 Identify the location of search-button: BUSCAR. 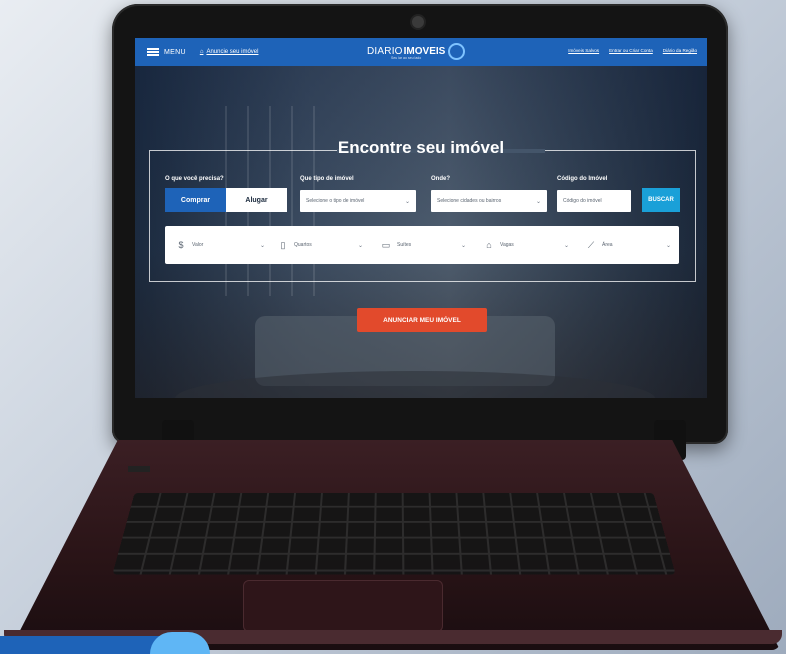
(661, 200).